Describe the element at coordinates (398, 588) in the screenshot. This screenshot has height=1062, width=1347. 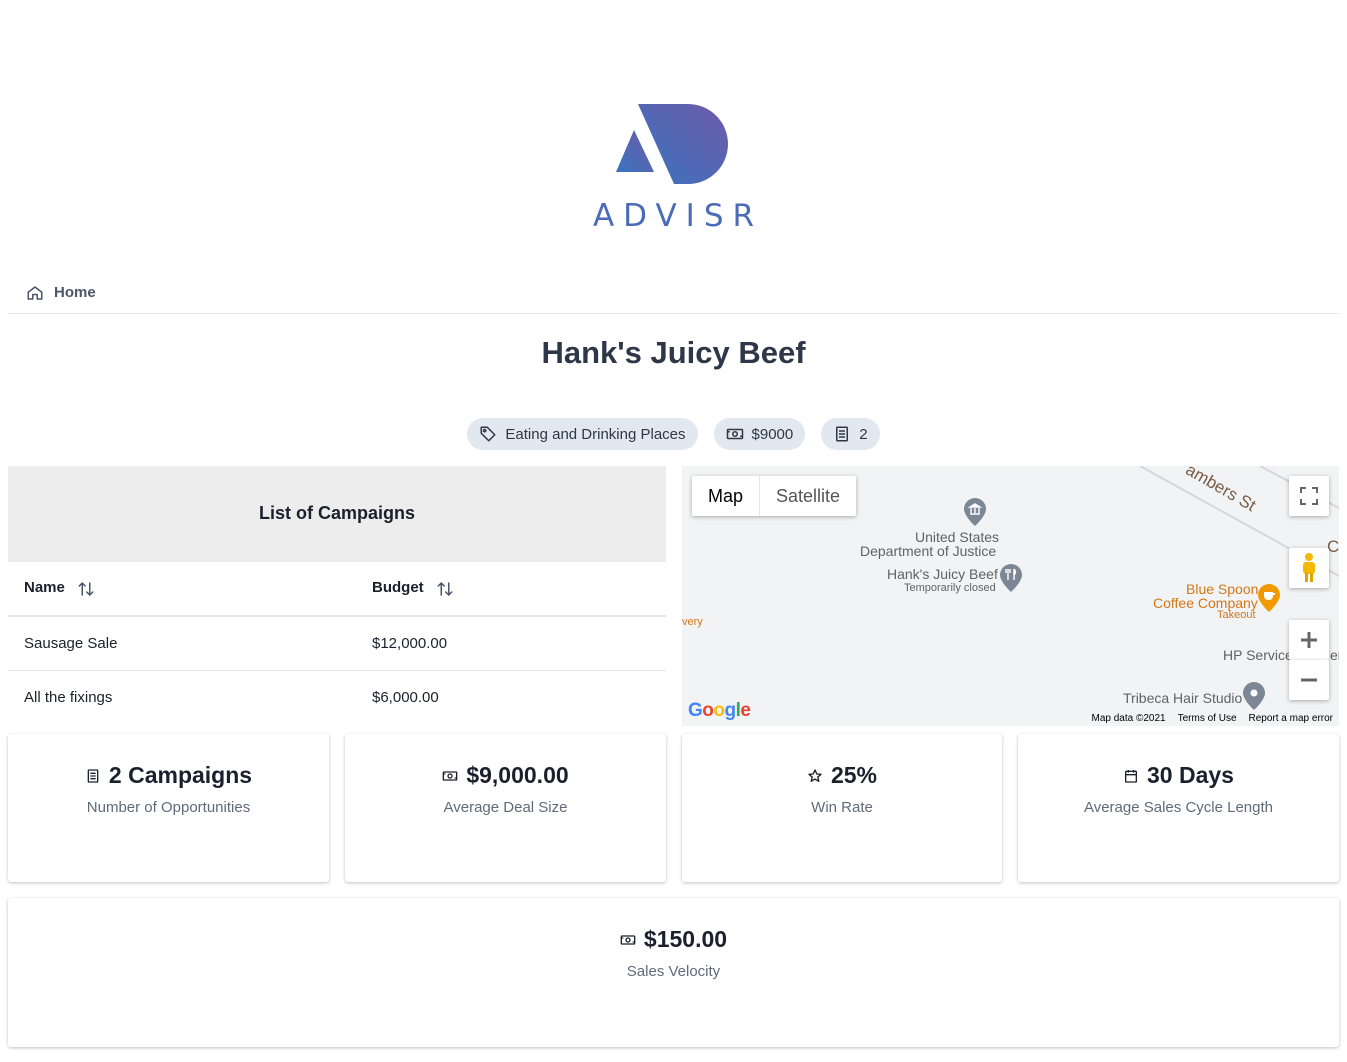
I see `column-header-budget-label: Budget` at that location.